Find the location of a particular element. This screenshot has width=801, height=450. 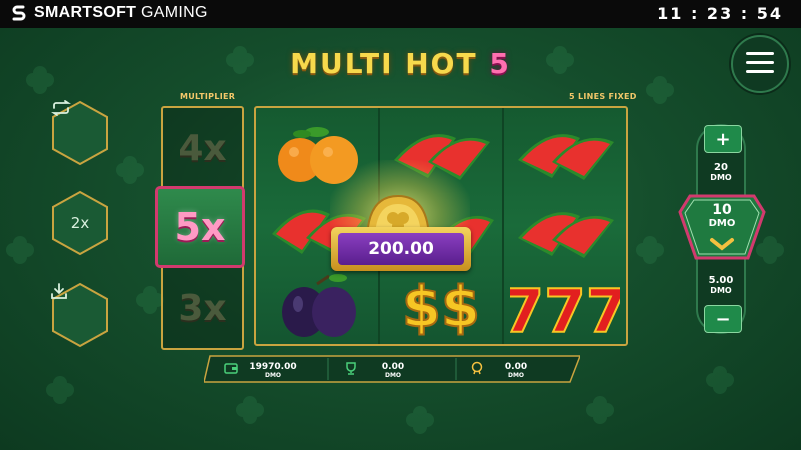

history-button is located at coordinates (80, 315).